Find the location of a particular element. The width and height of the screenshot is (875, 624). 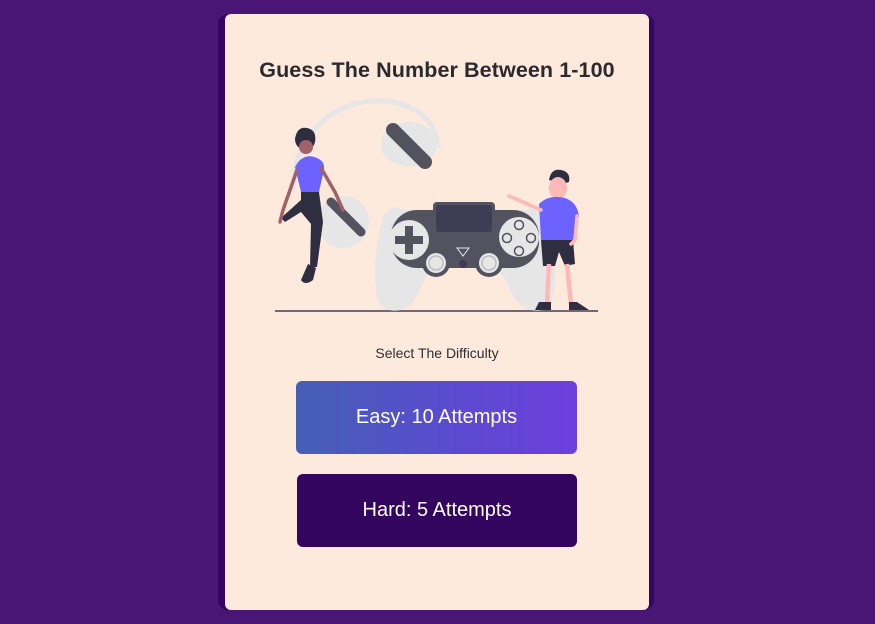

hard-difficulty-button: Hard: 5 Attempts is located at coordinates (437, 510).